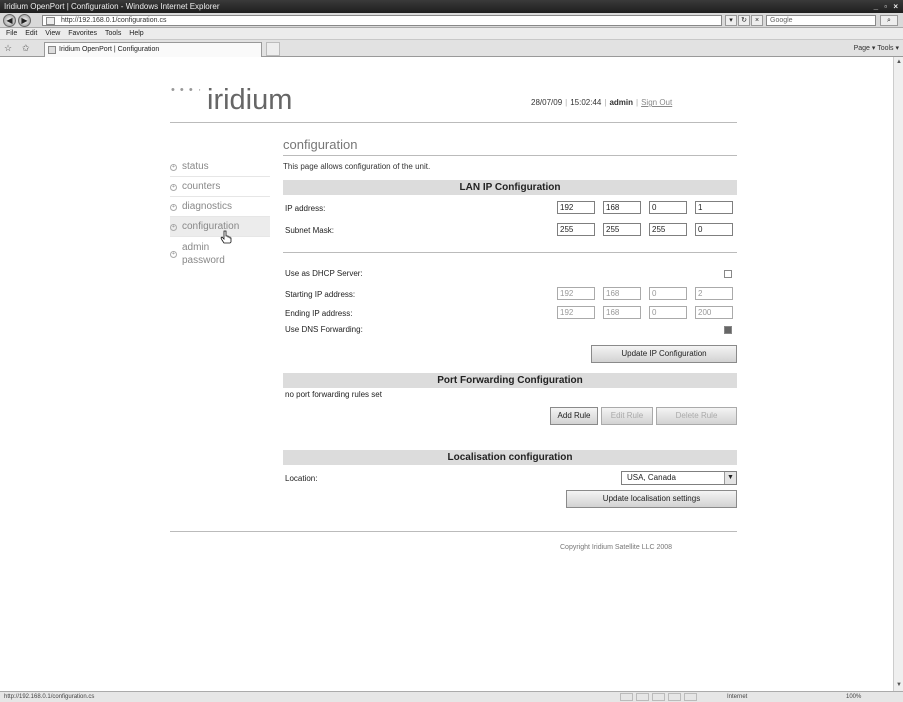  Describe the element at coordinates (622, 293) in the screenshot. I see `start-octet-2: 168` at that location.